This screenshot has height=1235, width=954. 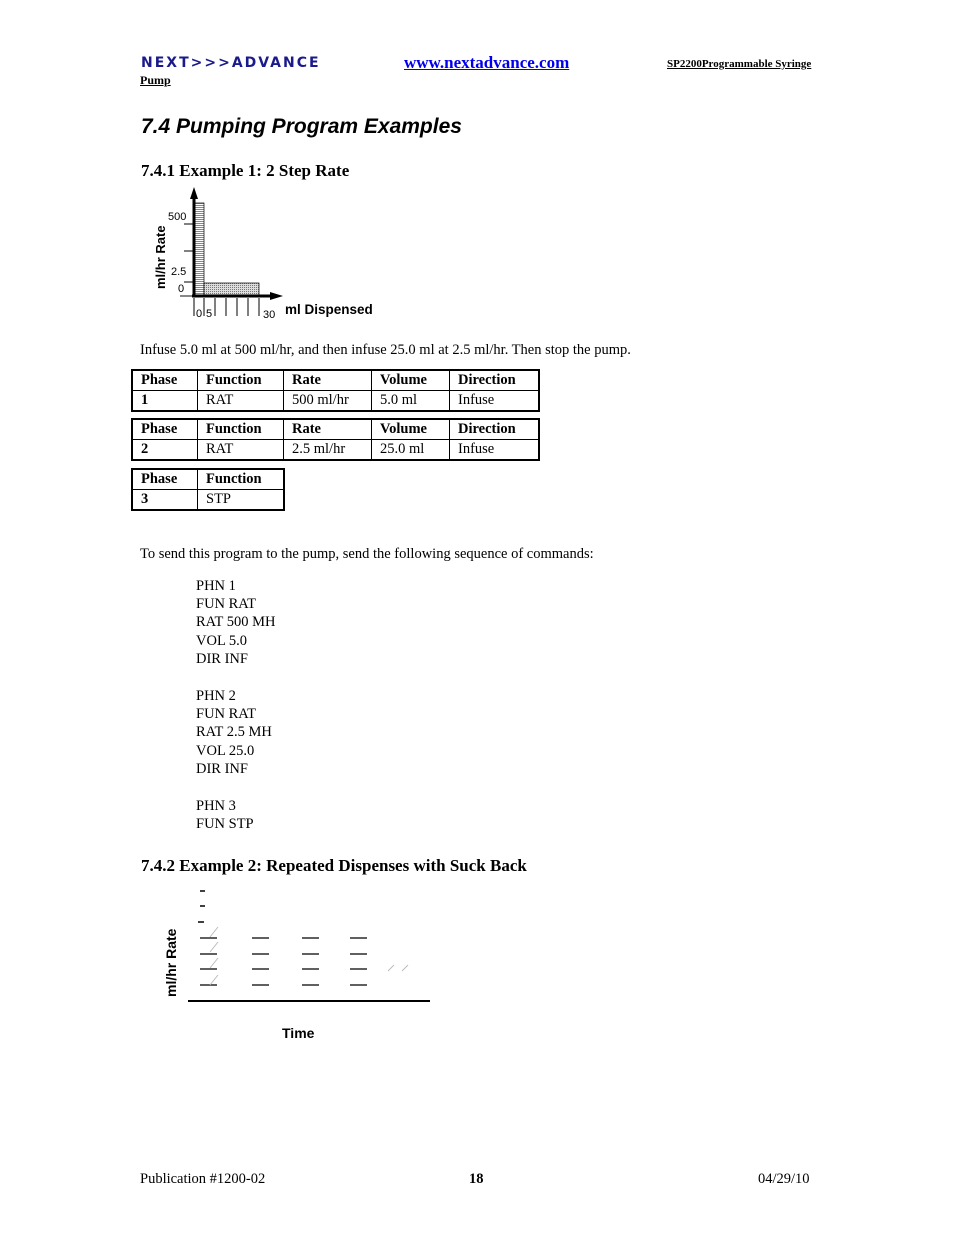 What do you see at coordinates (199, 314) in the screenshot?
I see `xtick-0: 0` at bounding box center [199, 314].